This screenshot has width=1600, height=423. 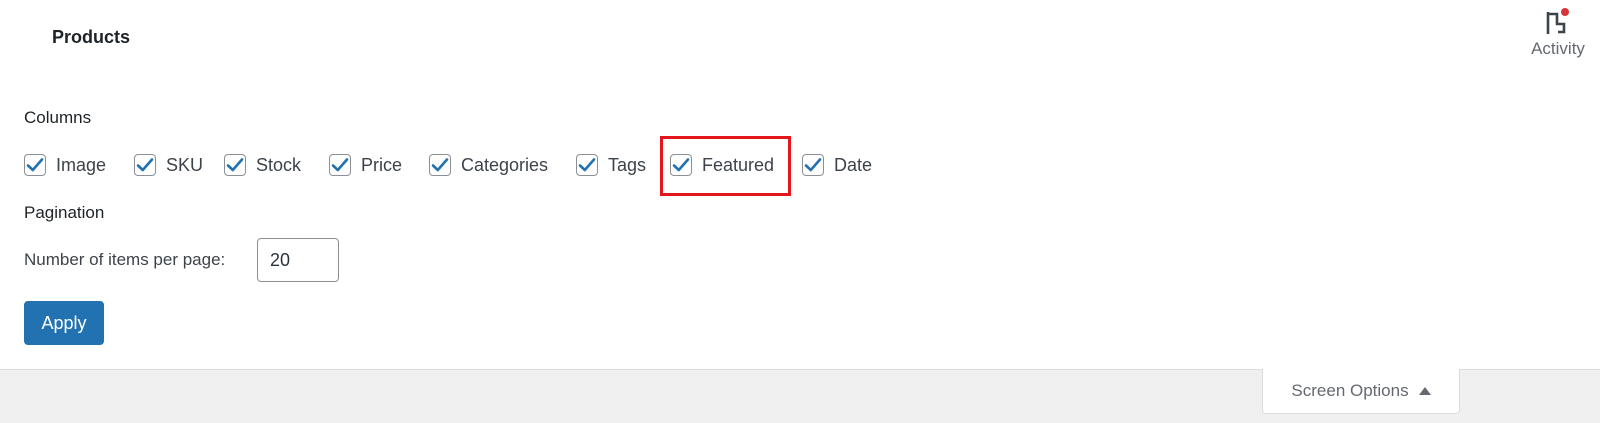 What do you see at coordinates (1350, 390) in the screenshot?
I see `screen-options-label: Screen Options` at bounding box center [1350, 390].